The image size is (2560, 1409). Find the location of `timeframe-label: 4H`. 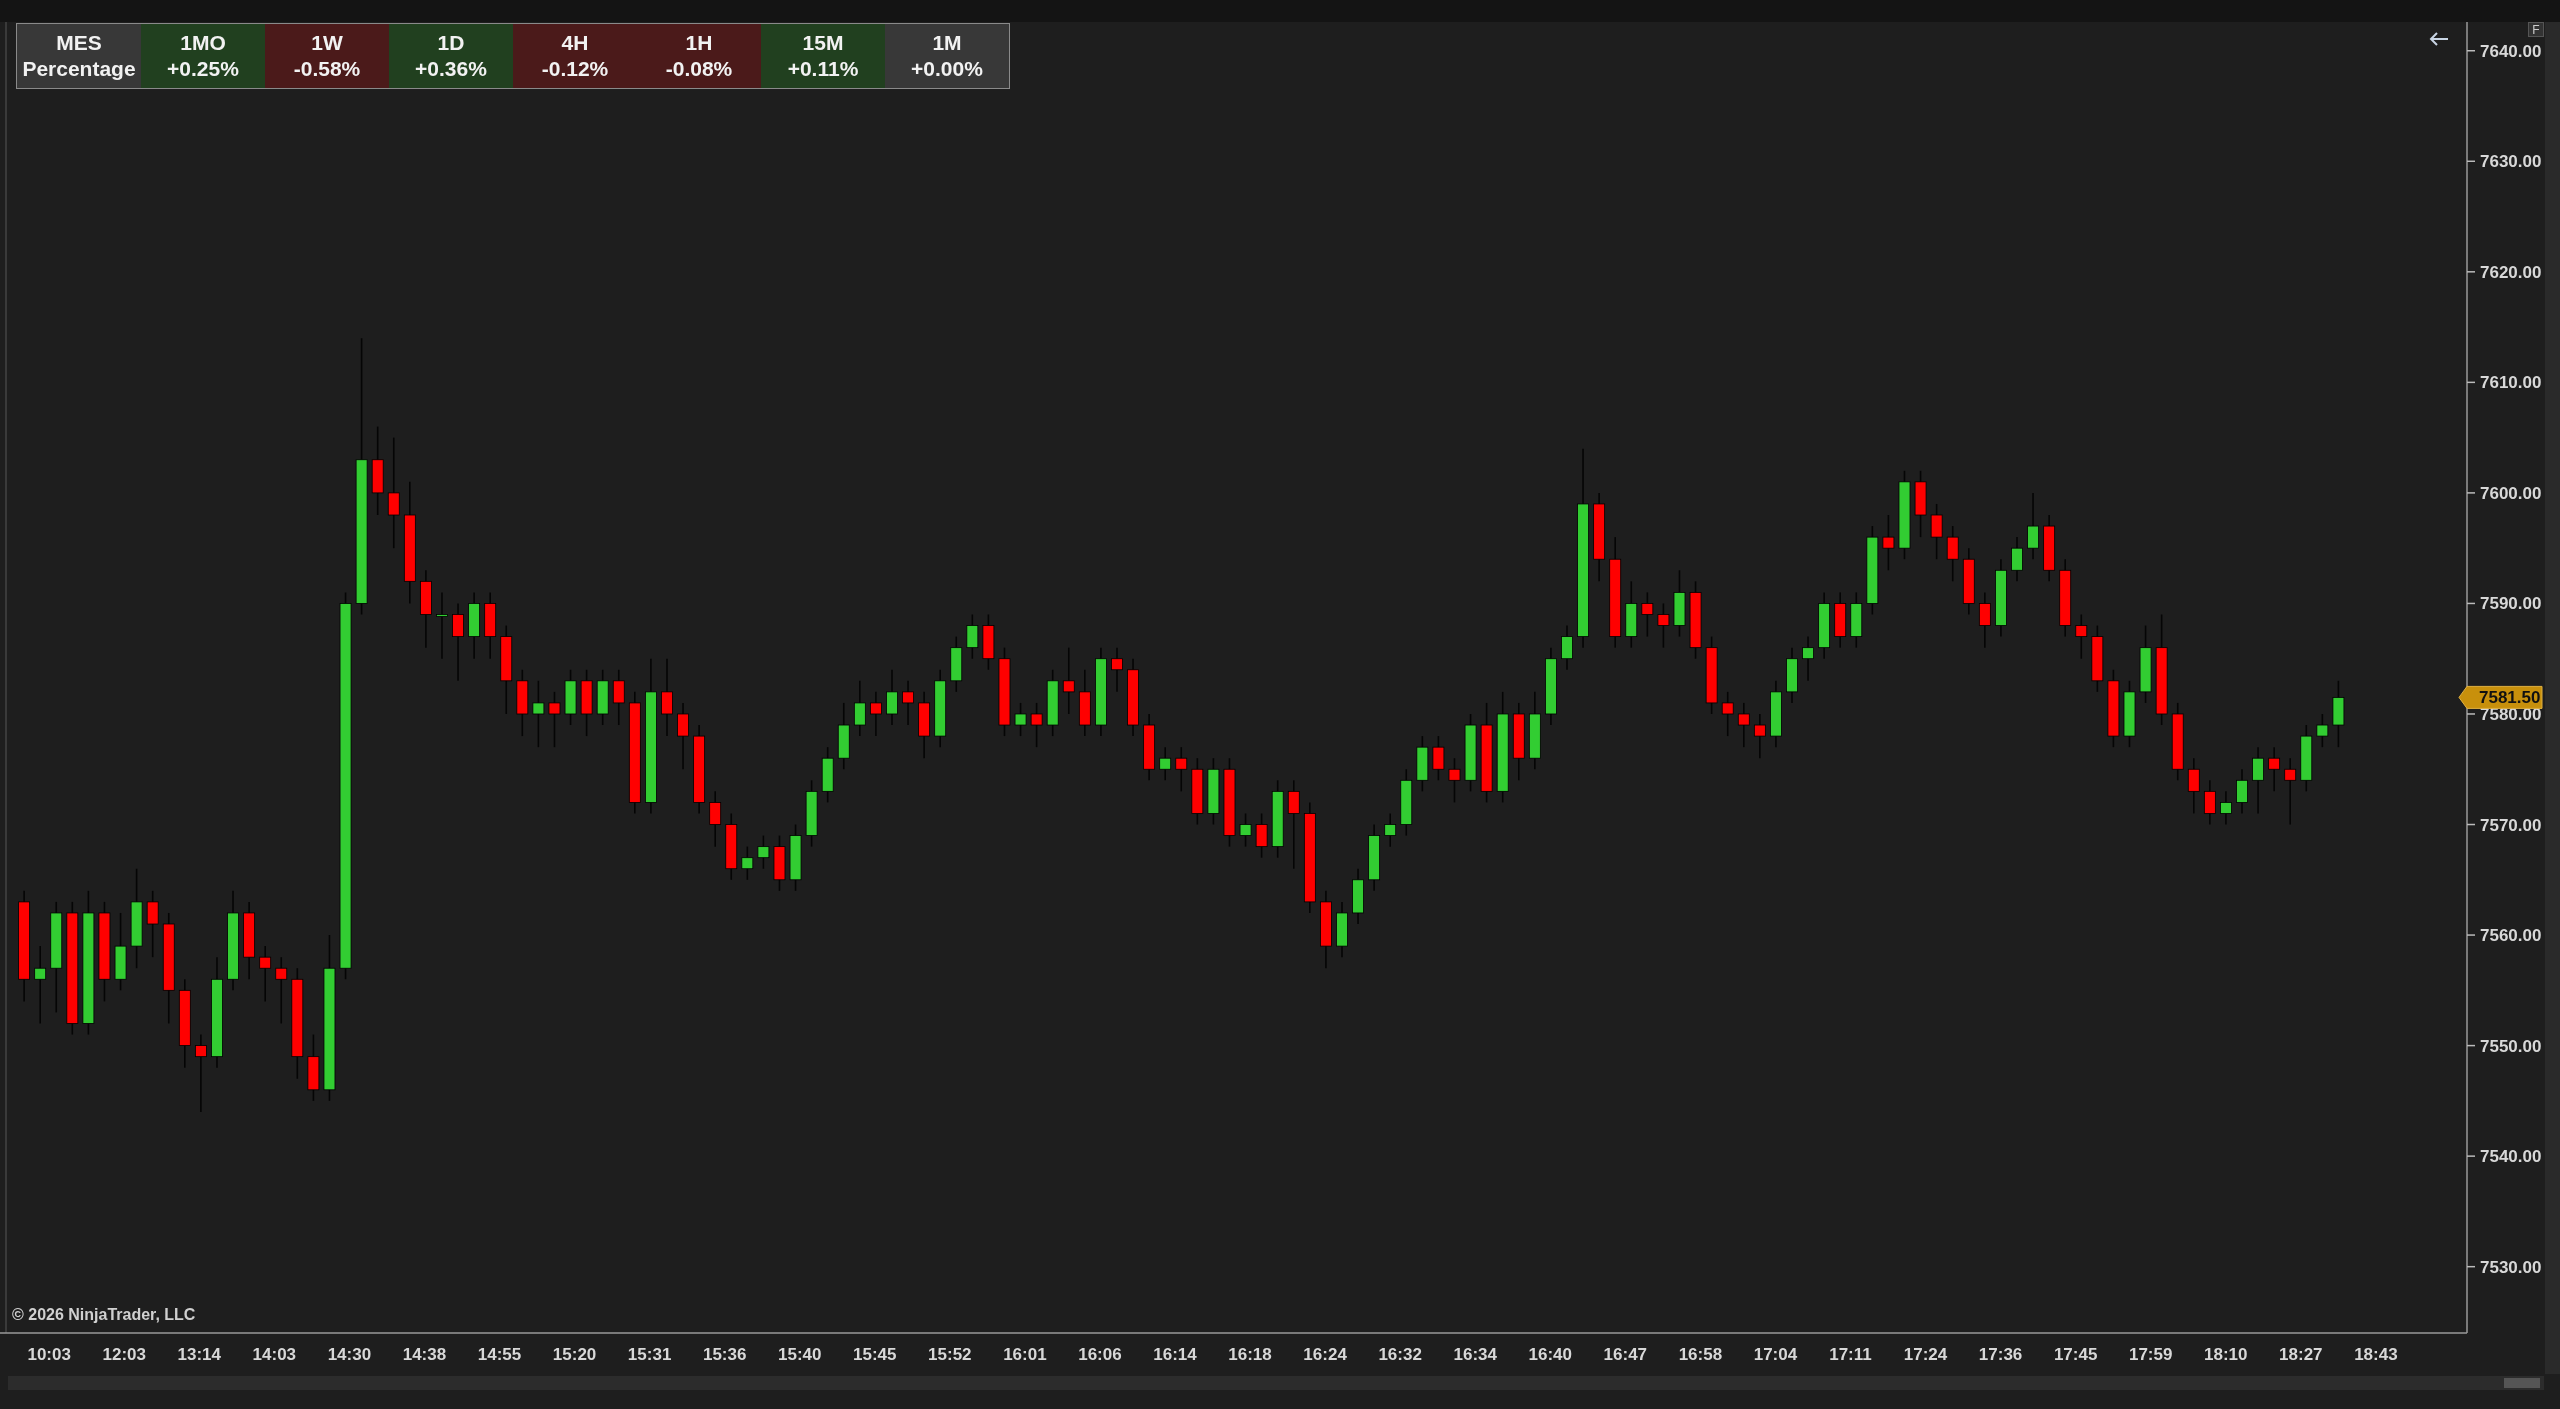

timeframe-label: 4H is located at coordinates (575, 43).